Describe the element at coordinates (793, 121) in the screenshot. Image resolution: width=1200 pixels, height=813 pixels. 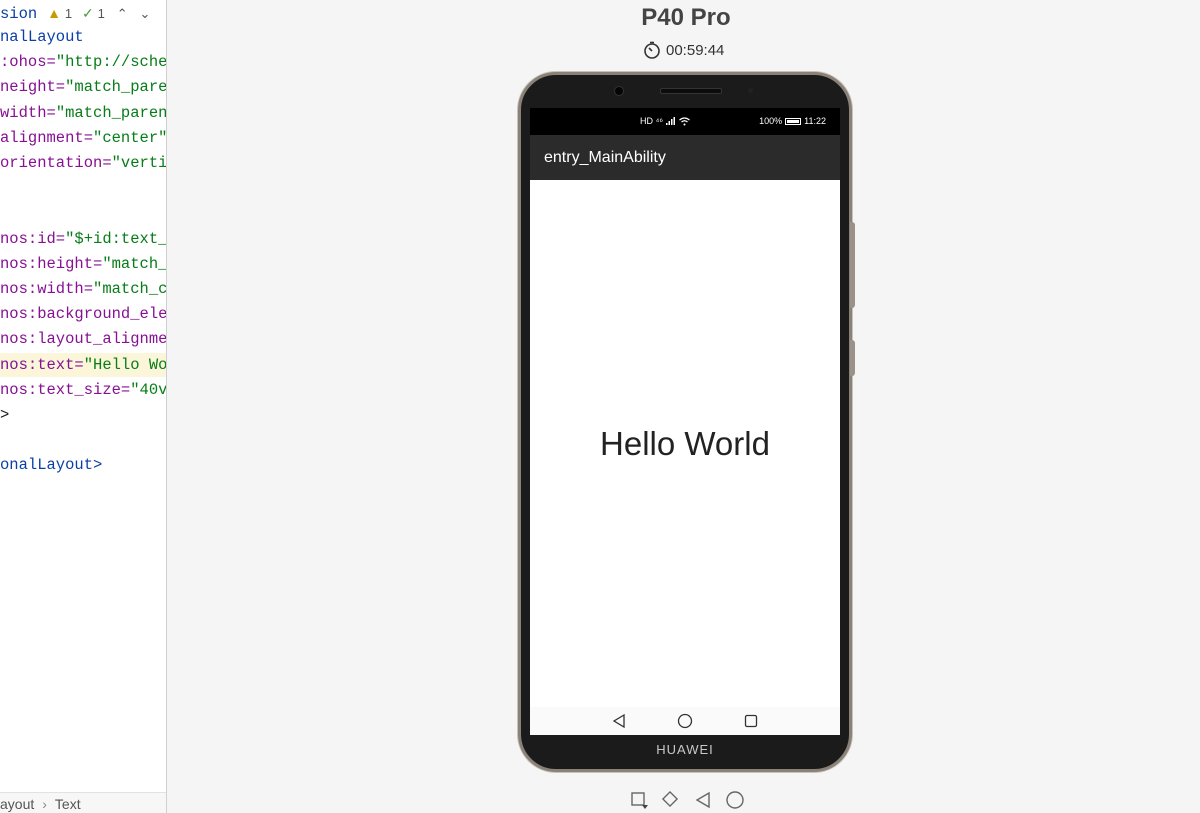
I see `battery-icon` at that location.